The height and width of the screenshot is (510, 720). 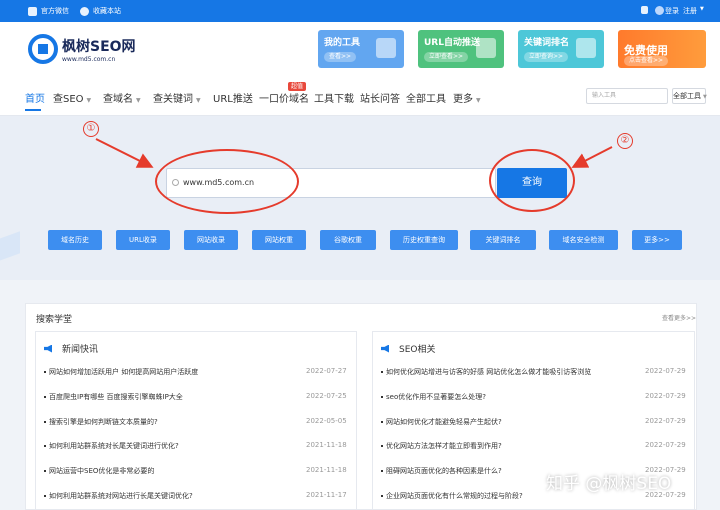 What do you see at coordinates (75, 240) in the screenshot?
I see `tool-domain-history: 域名历史` at bounding box center [75, 240].